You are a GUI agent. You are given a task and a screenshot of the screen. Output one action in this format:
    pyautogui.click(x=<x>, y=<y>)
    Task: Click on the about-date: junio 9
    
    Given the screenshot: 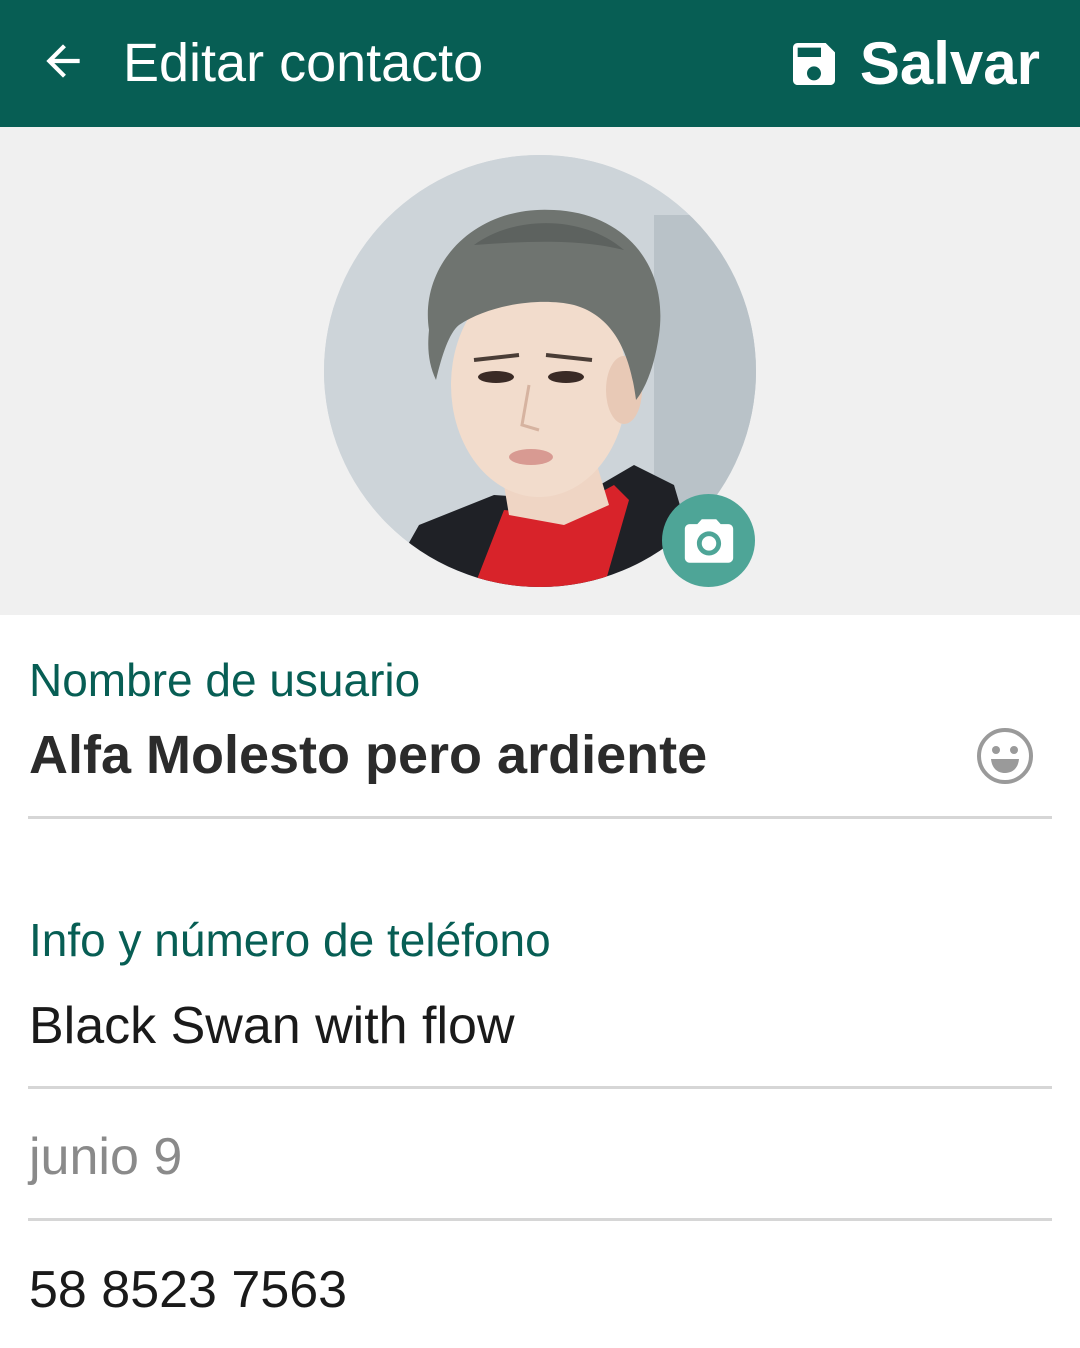 What is the action you would take?
    pyautogui.click(x=106, y=1157)
    